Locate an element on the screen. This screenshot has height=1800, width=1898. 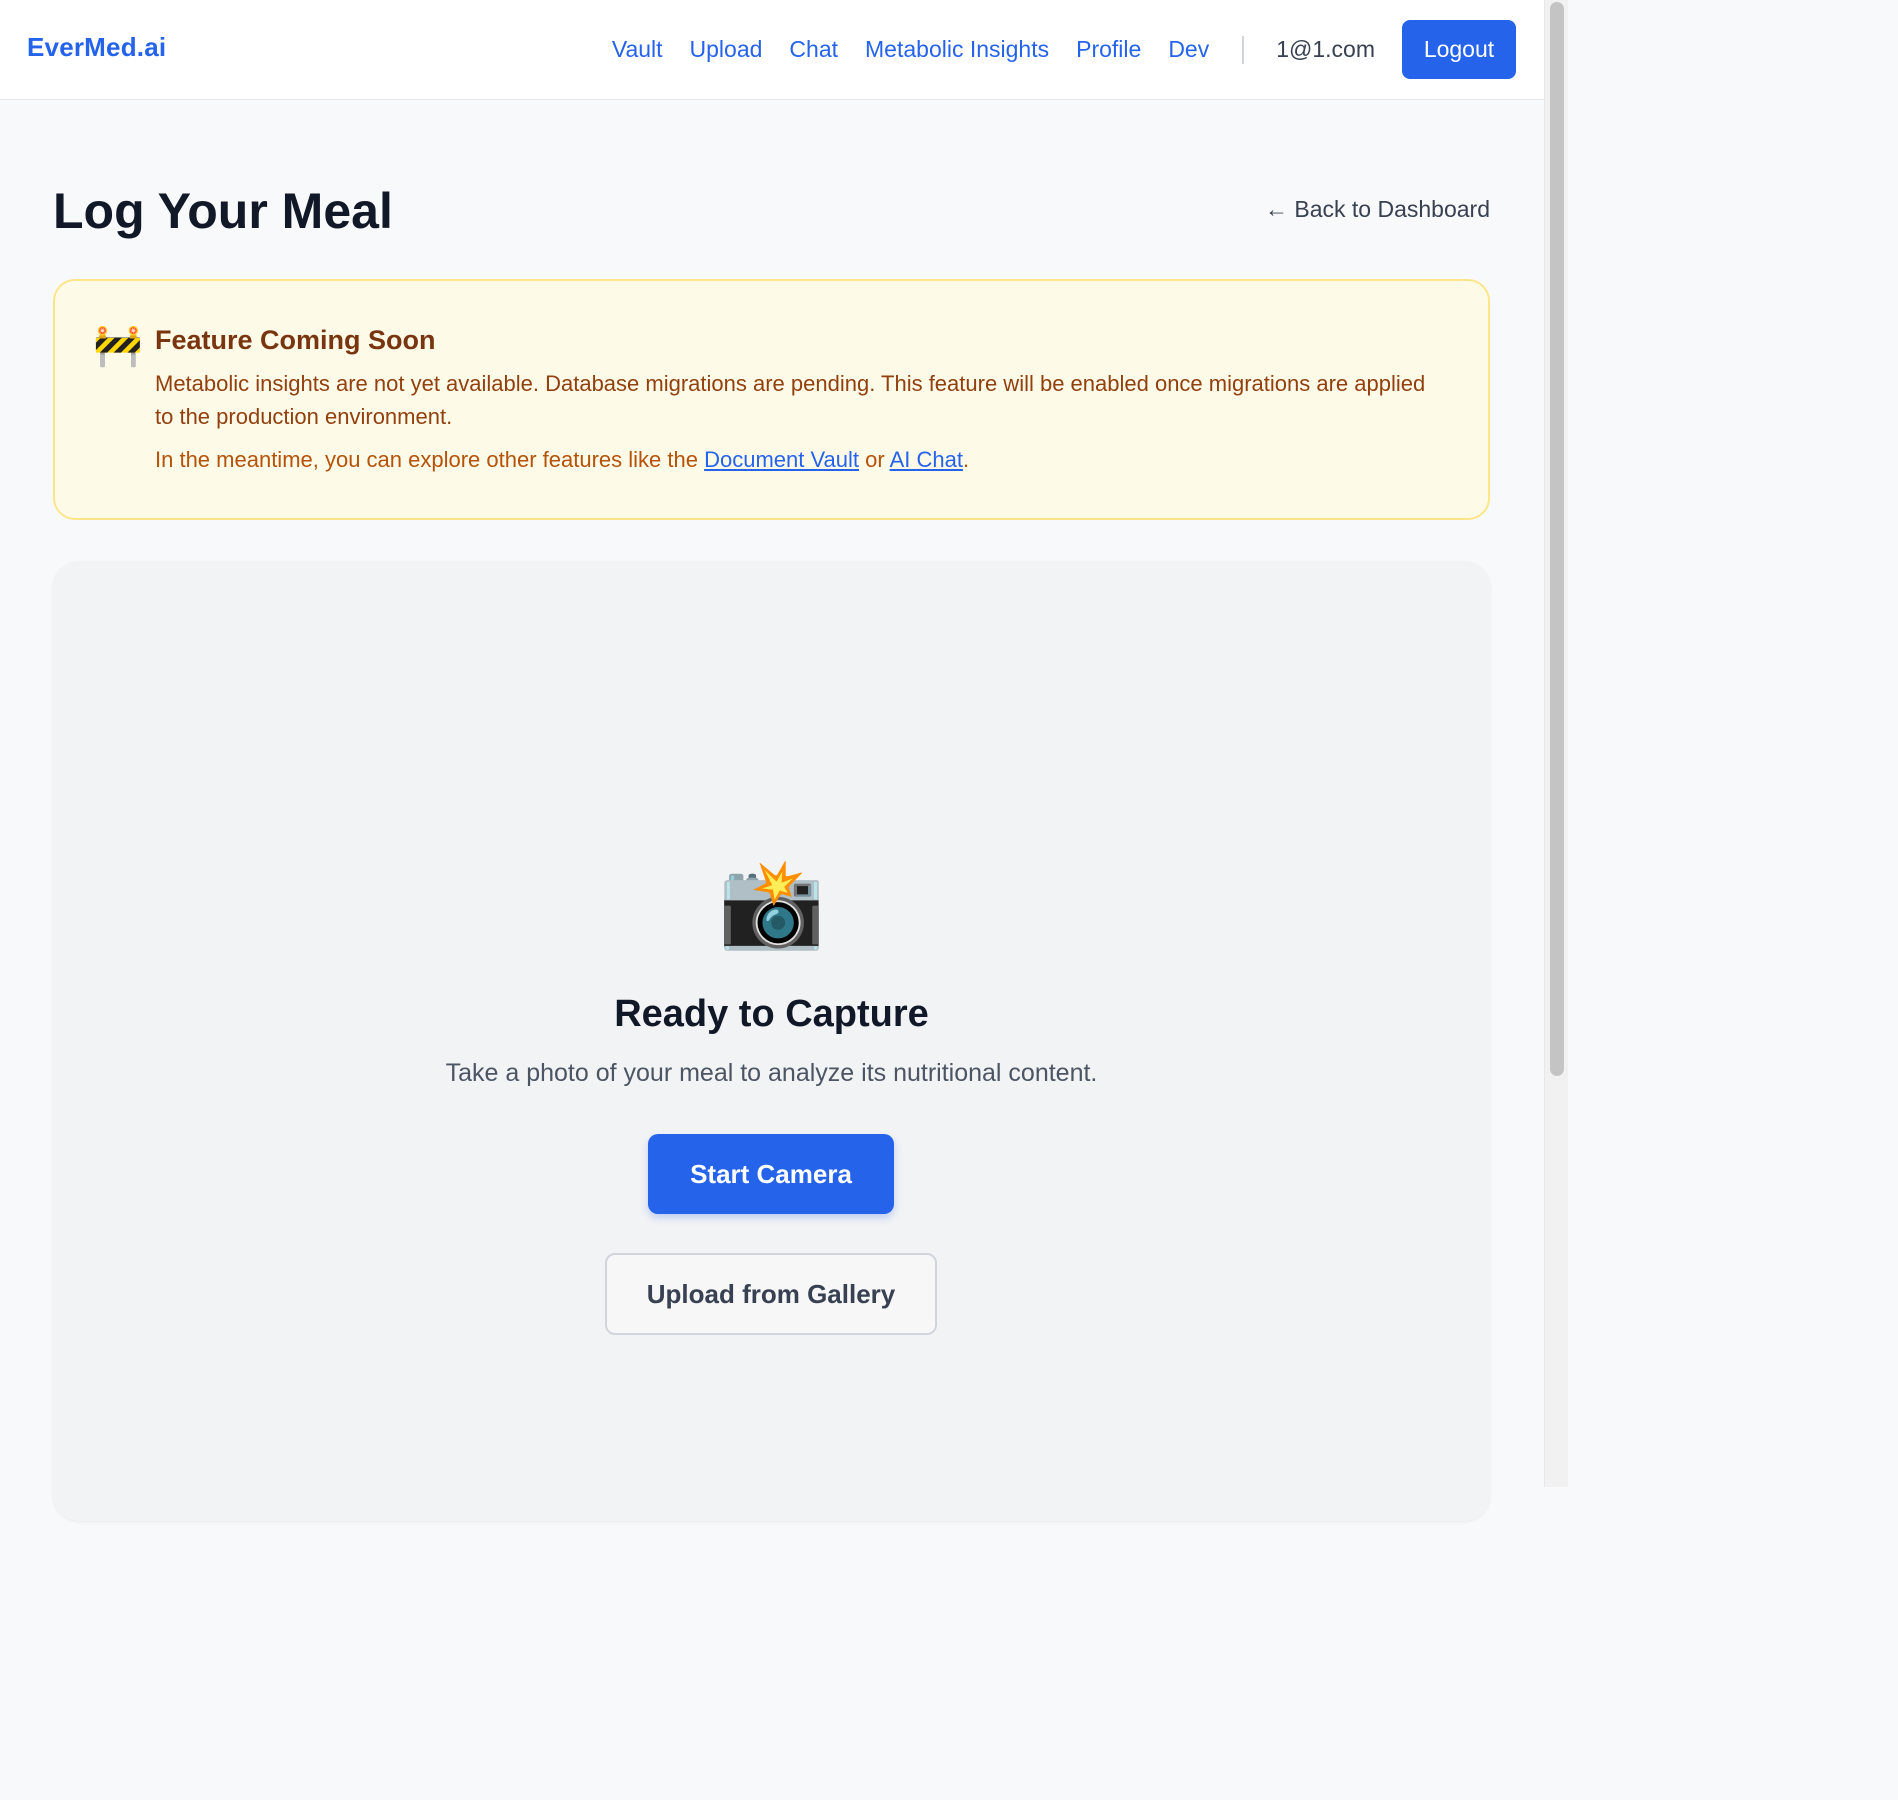
nav-link-metabolic-insights: Metabolic Insights is located at coordinates (957, 49).